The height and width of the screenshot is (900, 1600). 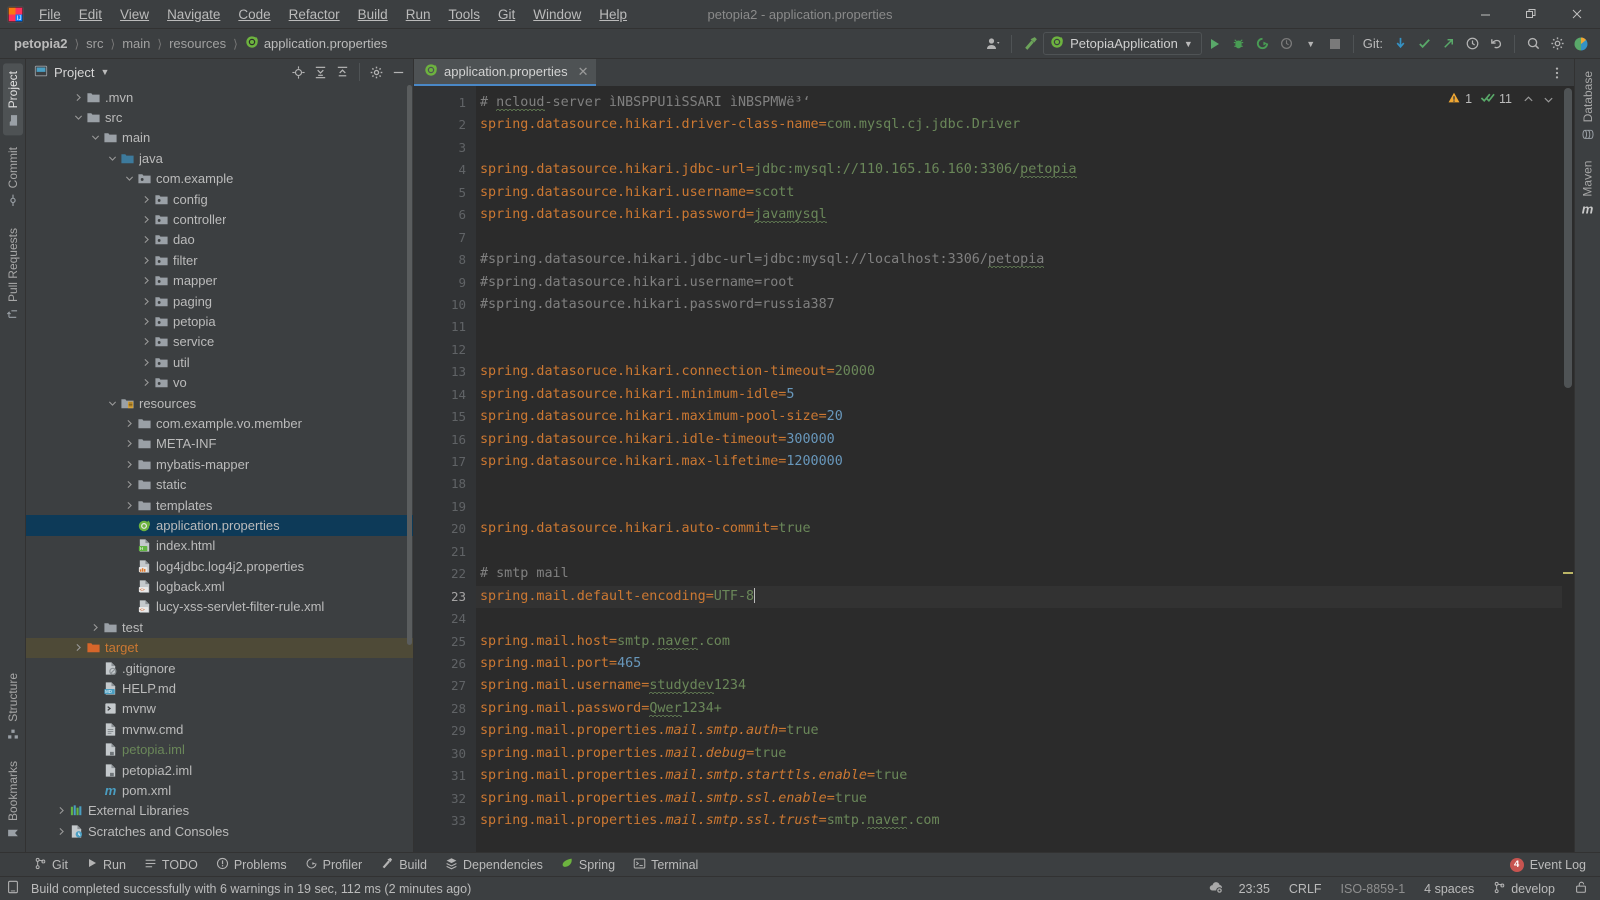 What do you see at coordinates (50, 14) in the screenshot?
I see `menu-item-file: File` at bounding box center [50, 14].